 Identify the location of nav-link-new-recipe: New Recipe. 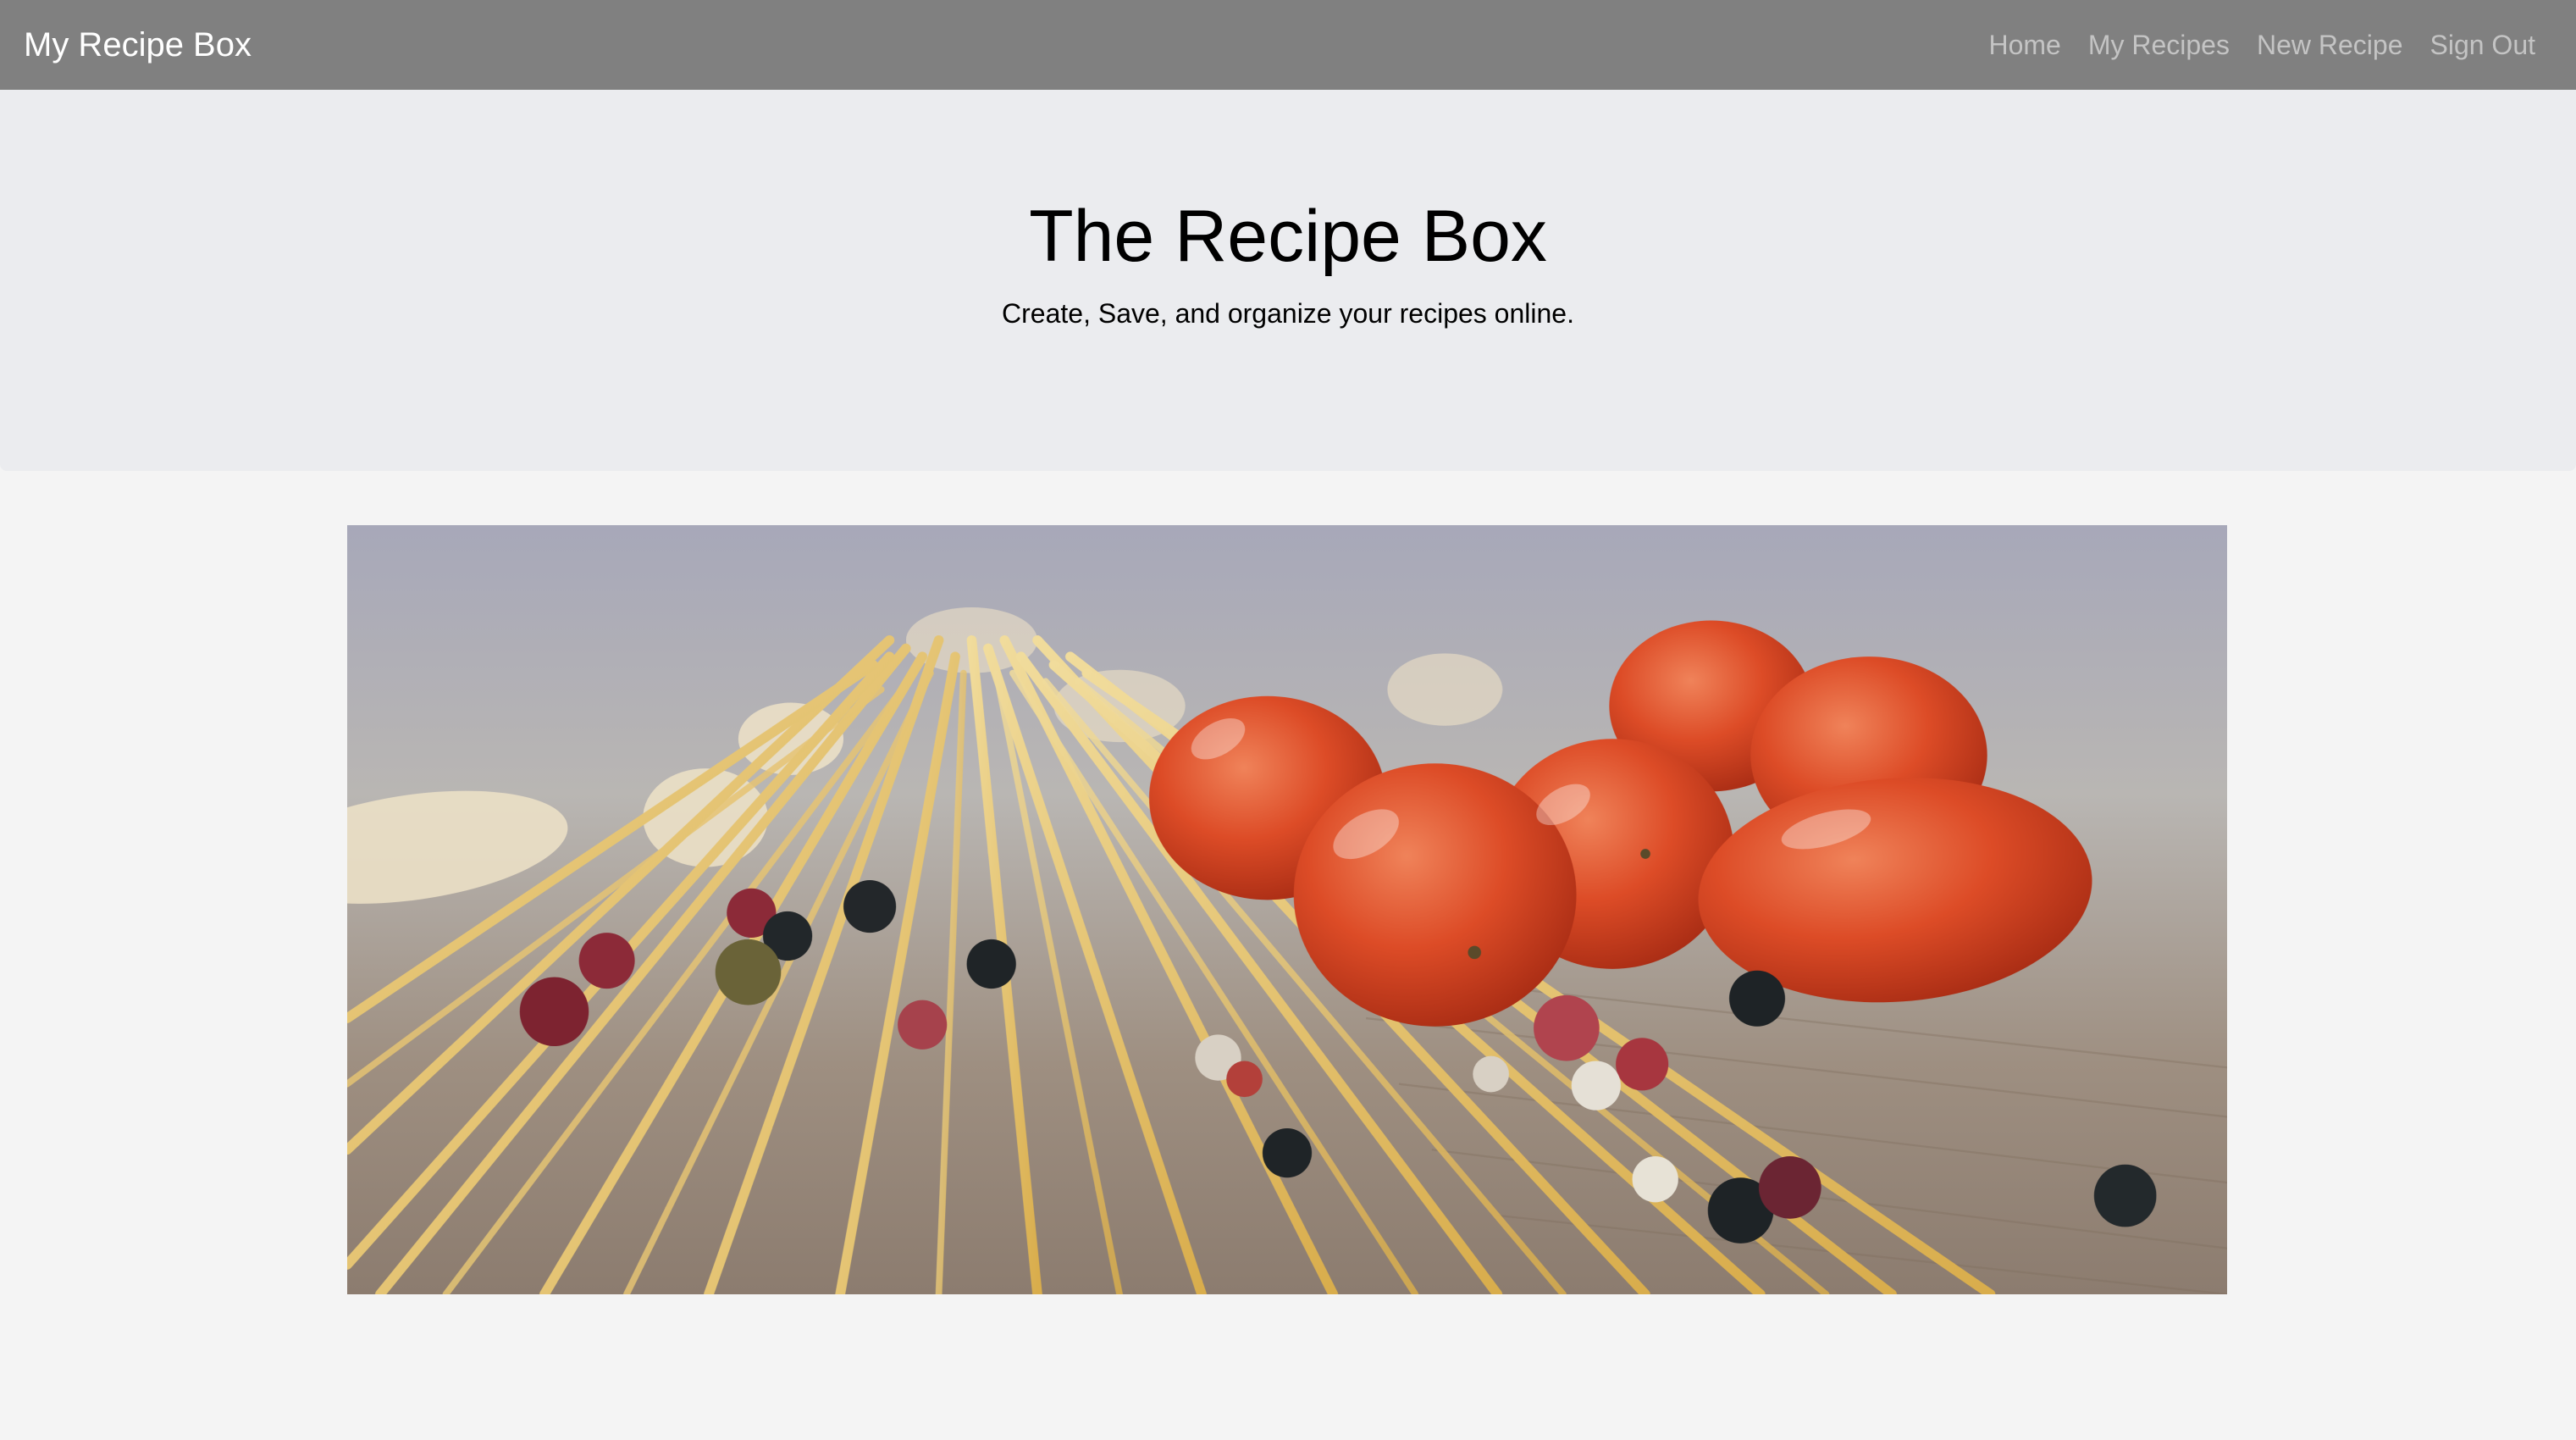
(2330, 45).